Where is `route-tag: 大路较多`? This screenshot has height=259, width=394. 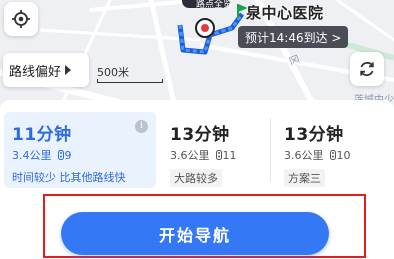
route-tag: 大路较多 is located at coordinates (196, 178).